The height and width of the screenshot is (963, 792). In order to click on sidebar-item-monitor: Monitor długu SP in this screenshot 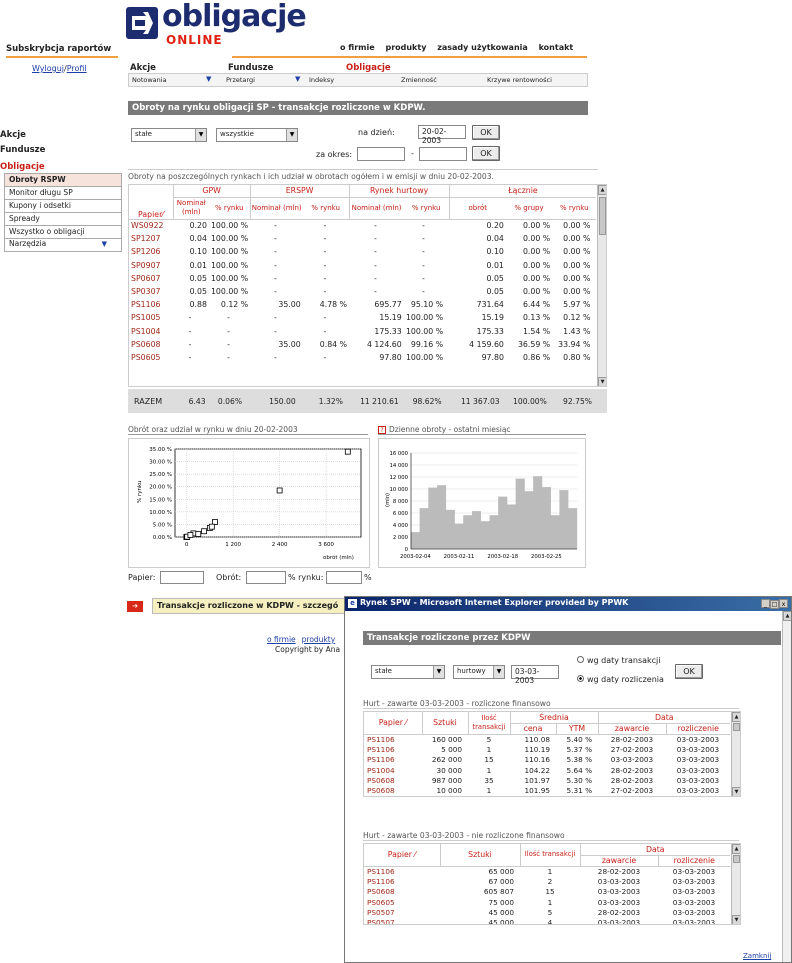, I will do `click(63, 193)`.